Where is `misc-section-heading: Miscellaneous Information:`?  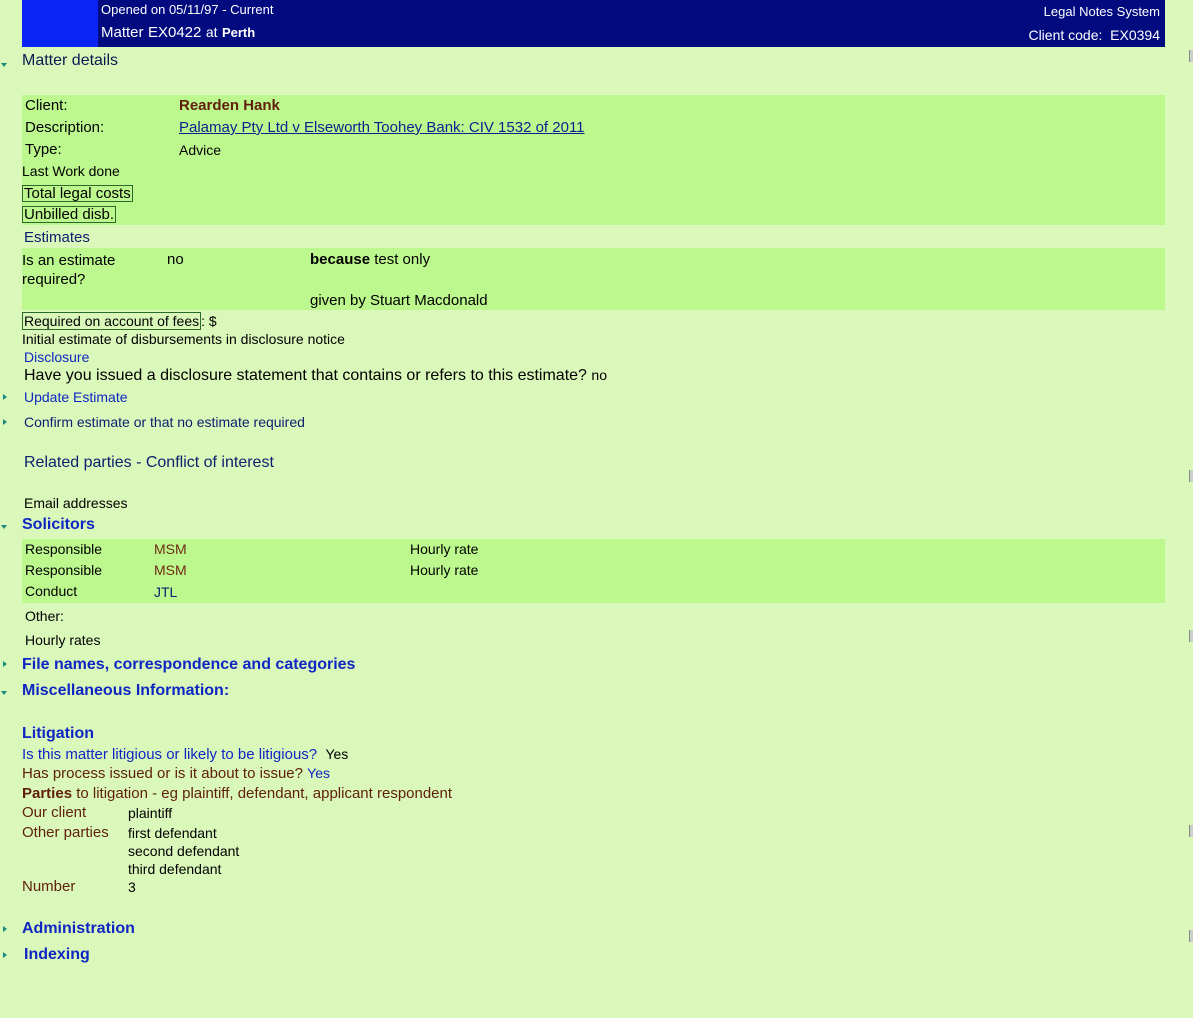 misc-section-heading: Miscellaneous Information: is located at coordinates (125, 691).